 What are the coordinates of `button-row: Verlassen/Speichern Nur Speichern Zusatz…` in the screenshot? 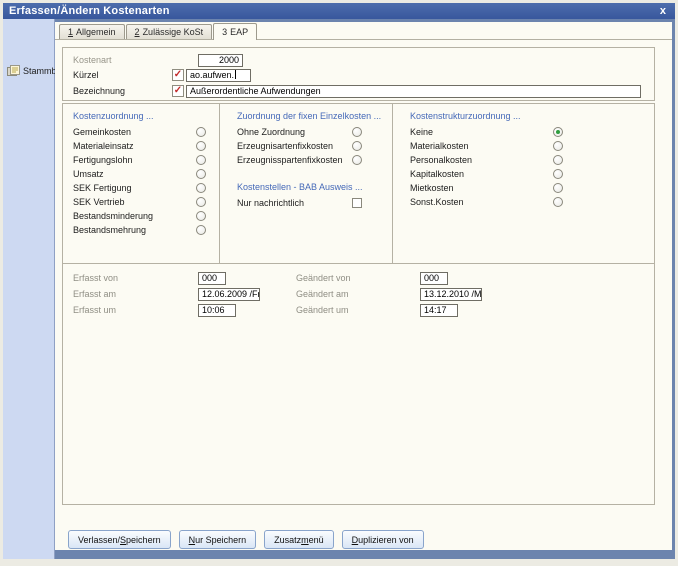 It's located at (246, 539).